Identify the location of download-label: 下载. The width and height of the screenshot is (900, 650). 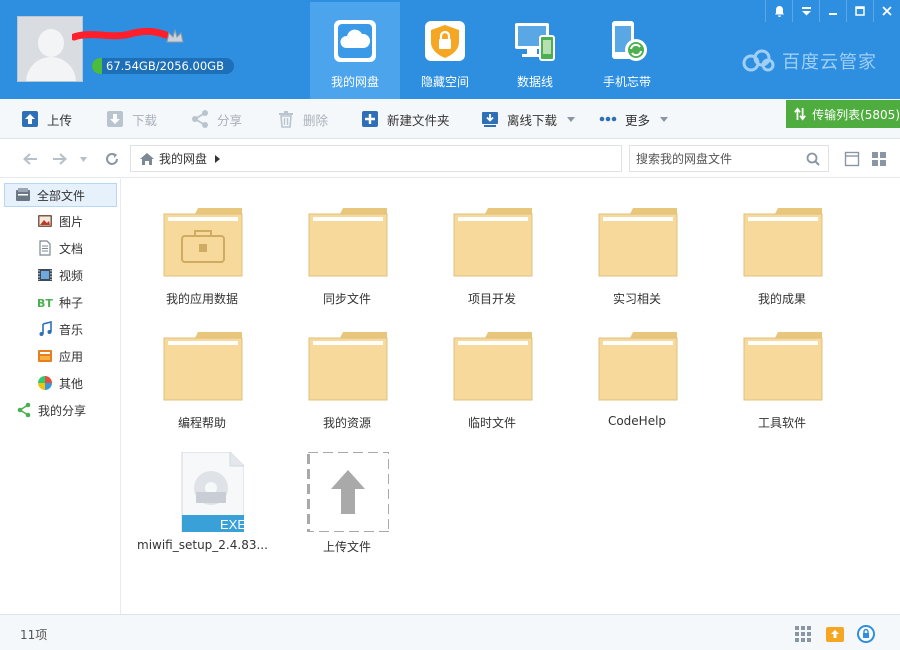
(145, 120).